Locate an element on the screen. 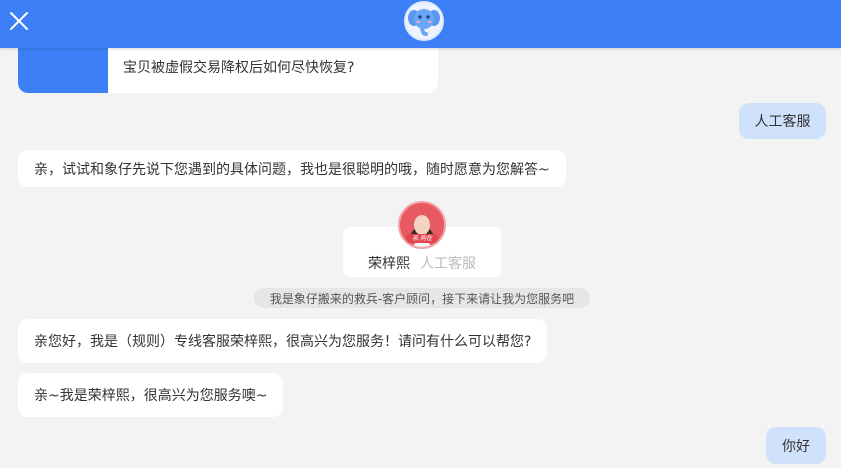 The width and height of the screenshot is (841, 468). bot-message-bubble: 亲，试试和象仔先说下您遇到的具体问题，我也是很聪明的哦，随时愿意为您解答~ is located at coordinates (292, 168).